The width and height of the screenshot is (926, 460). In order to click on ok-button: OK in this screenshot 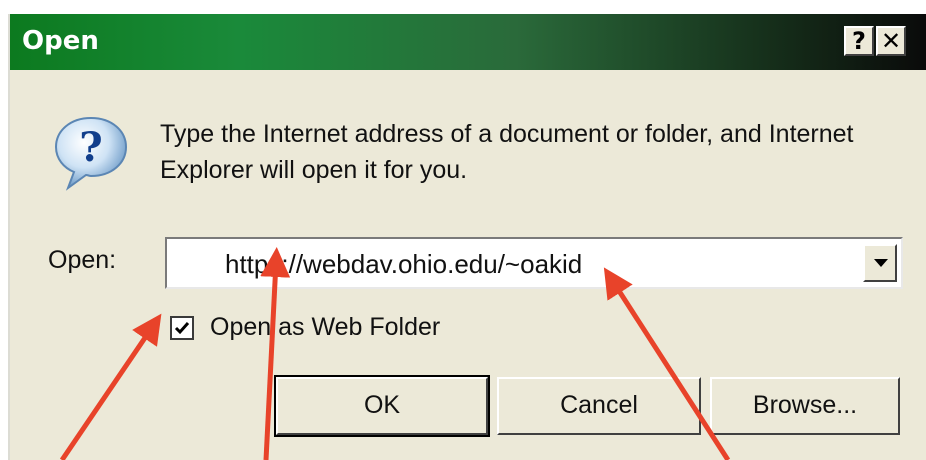, I will do `click(382, 406)`.